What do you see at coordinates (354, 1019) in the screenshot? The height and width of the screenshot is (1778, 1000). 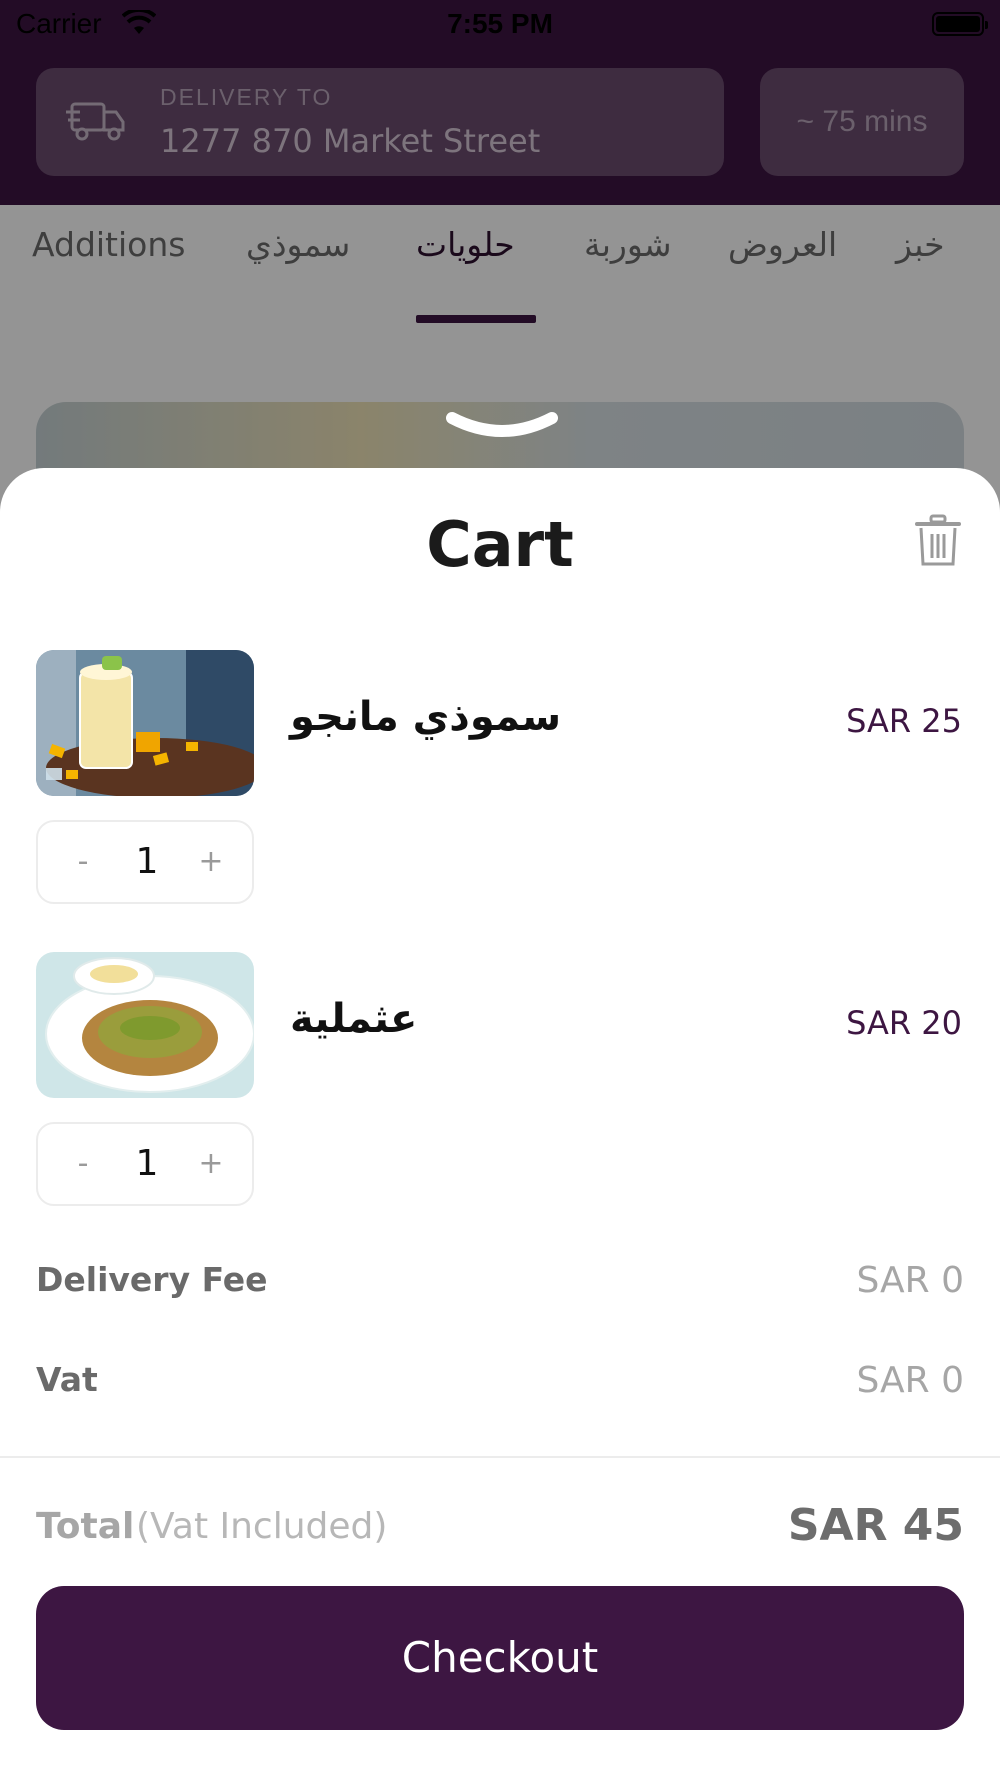 I see `item-name: عثملية` at bounding box center [354, 1019].